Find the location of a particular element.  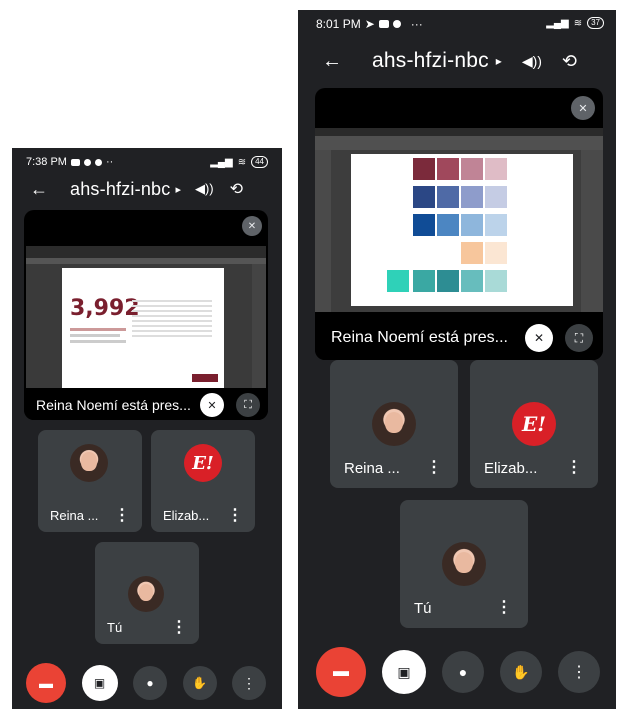

shared-artboard is located at coordinates (462, 230).